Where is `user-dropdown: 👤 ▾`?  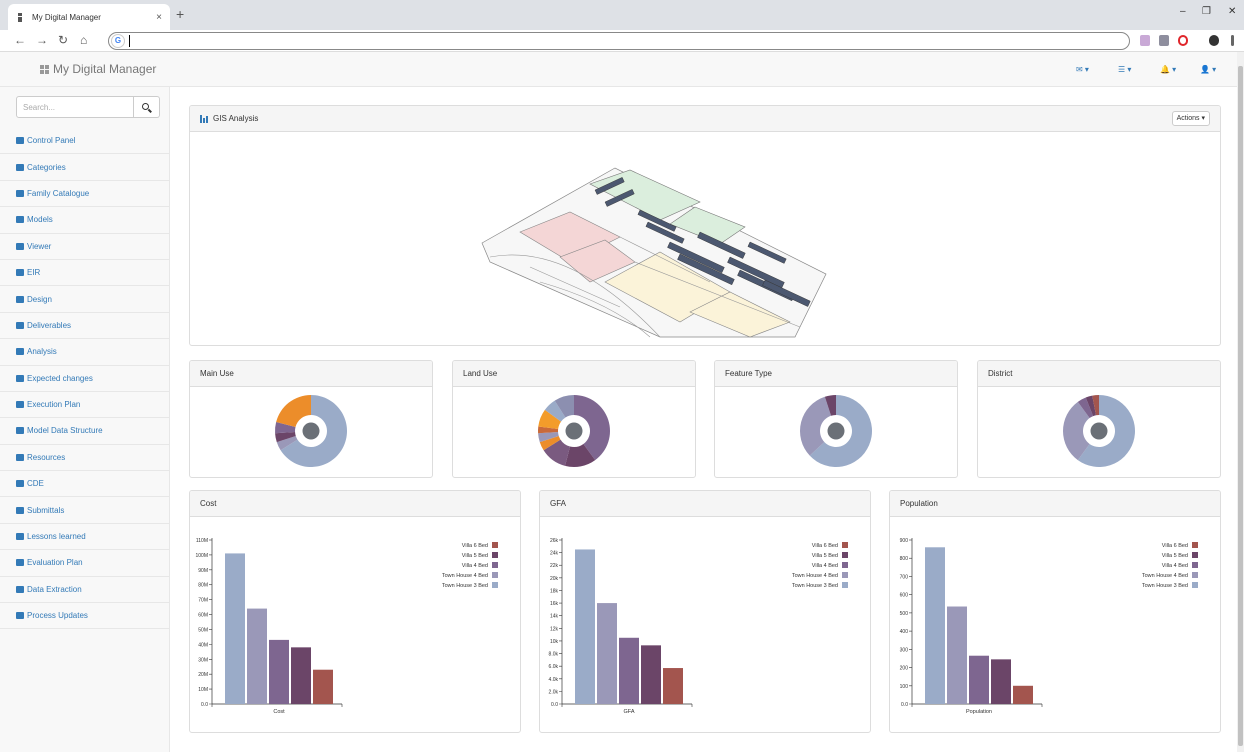
user-dropdown: 👤 ▾ is located at coordinates (1208, 69).